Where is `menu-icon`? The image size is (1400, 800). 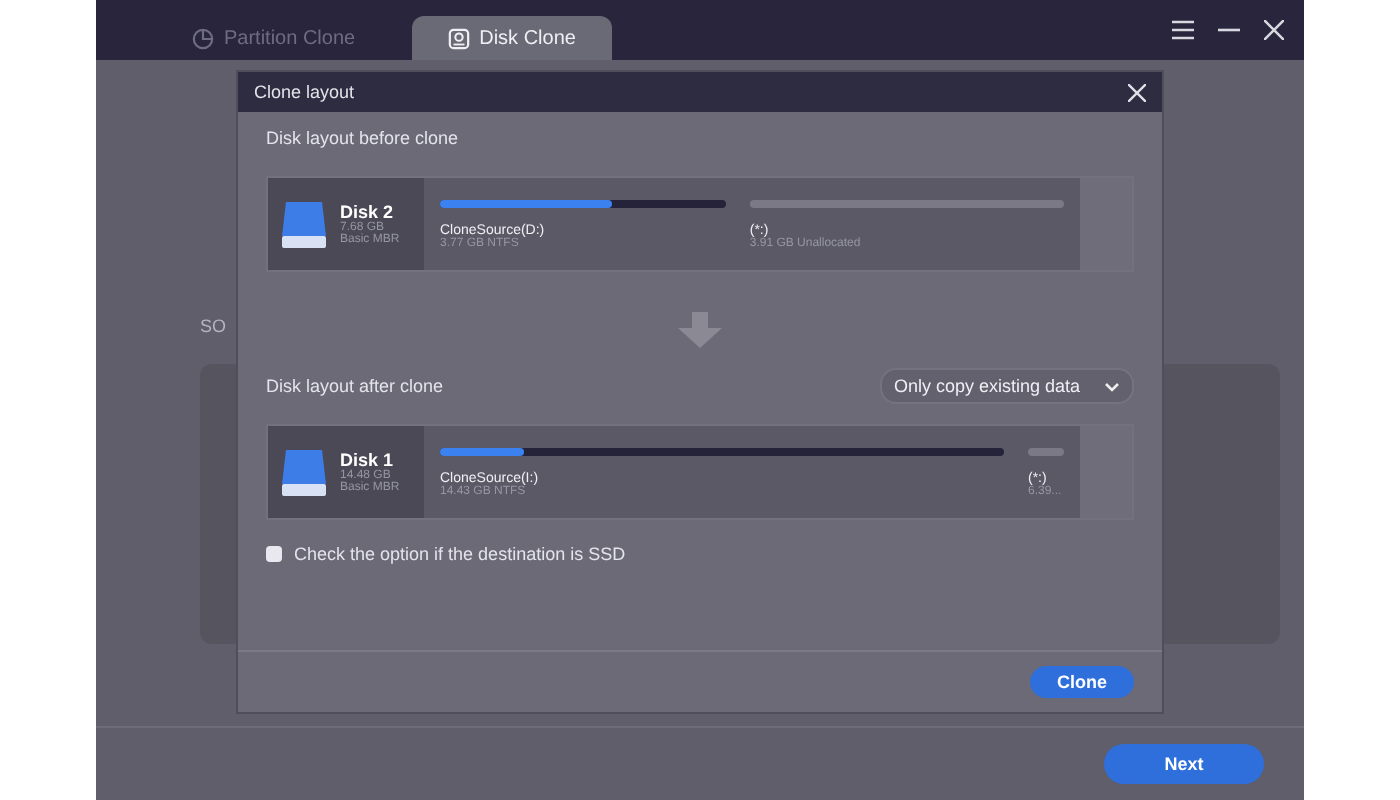
menu-icon is located at coordinates (1183, 30).